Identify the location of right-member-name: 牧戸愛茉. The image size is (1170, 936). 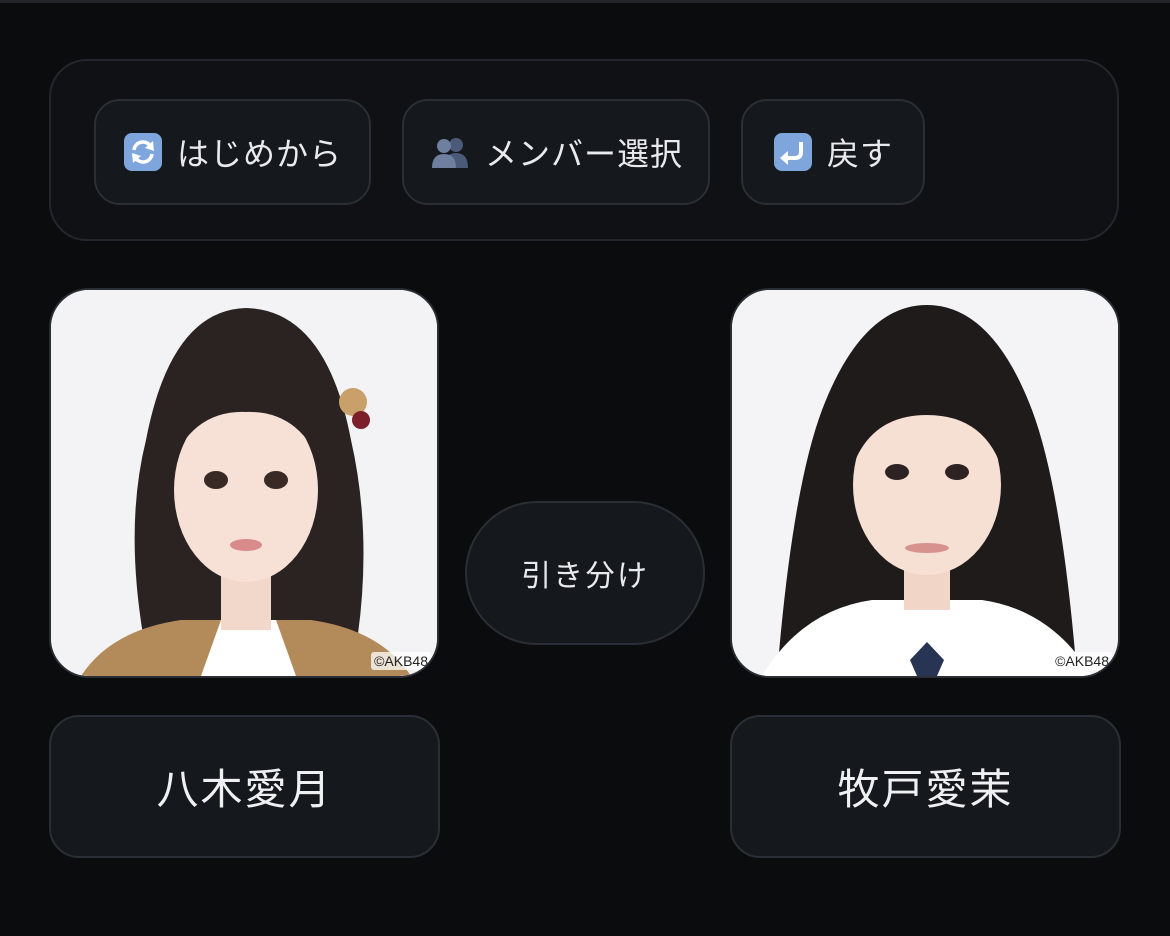
(925, 789).